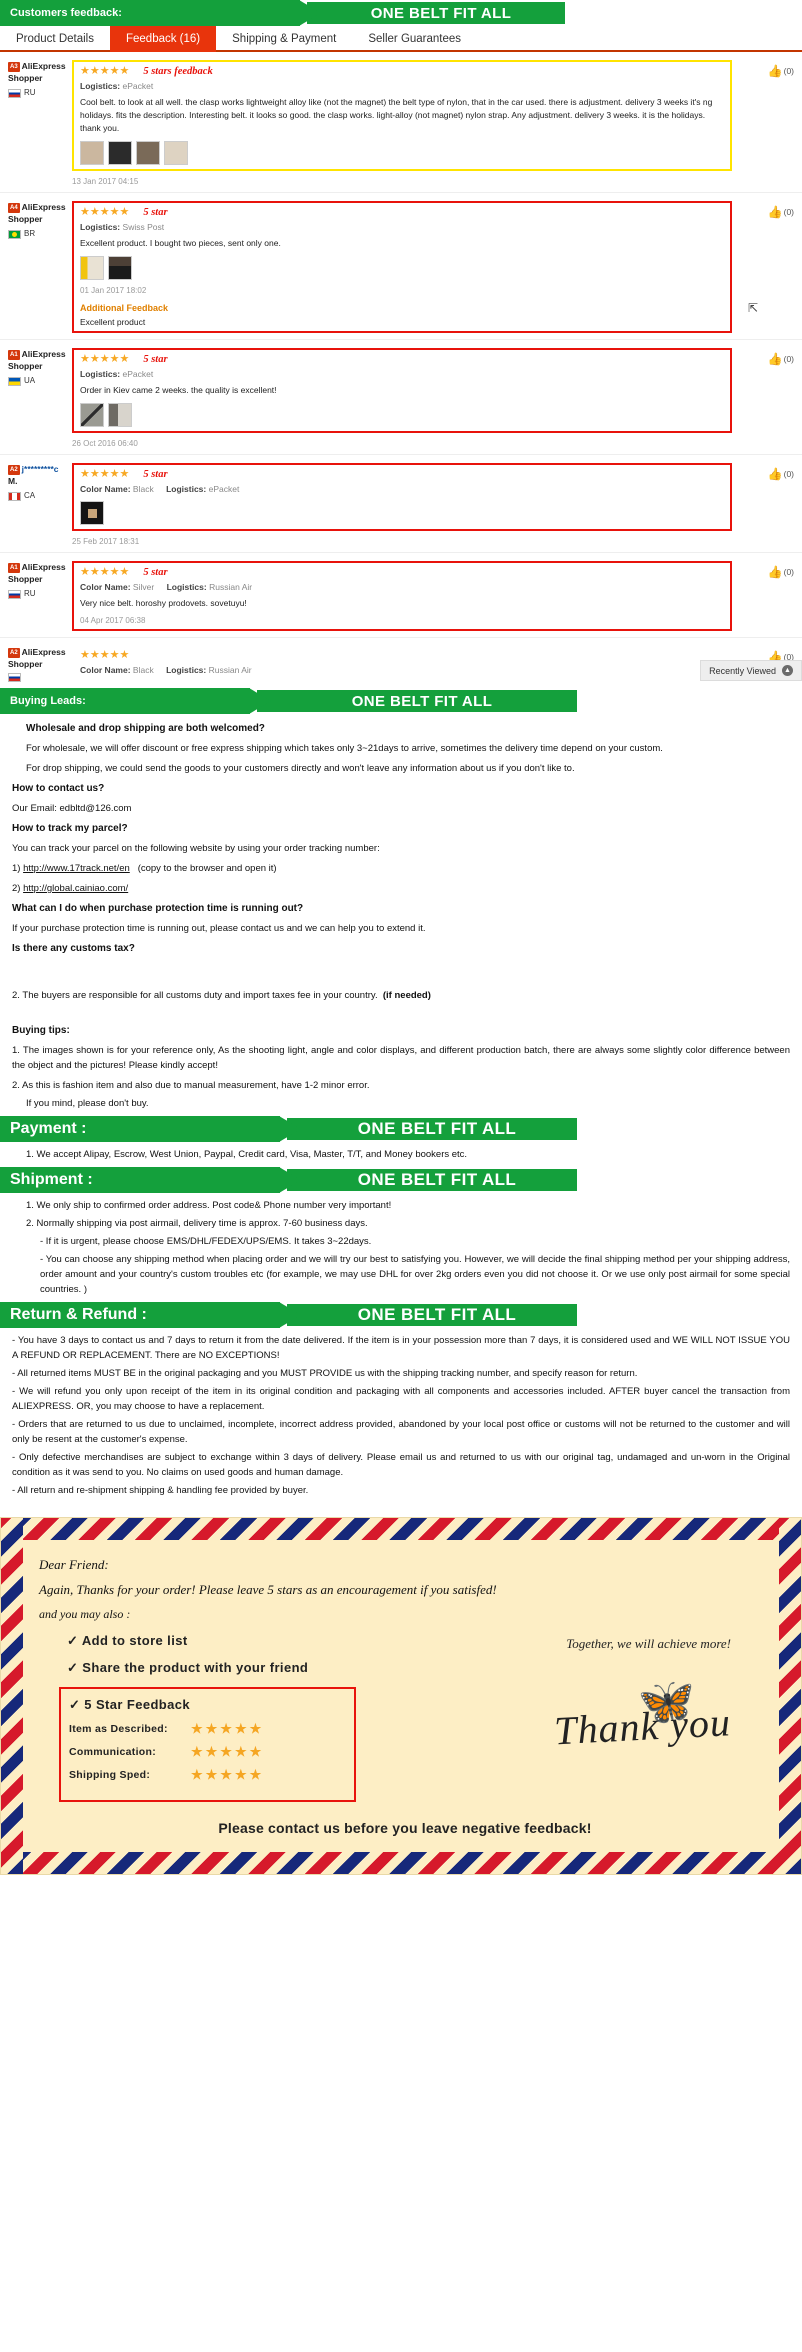  I want to click on thank-you-signature: Thank you, so click(642, 1726).